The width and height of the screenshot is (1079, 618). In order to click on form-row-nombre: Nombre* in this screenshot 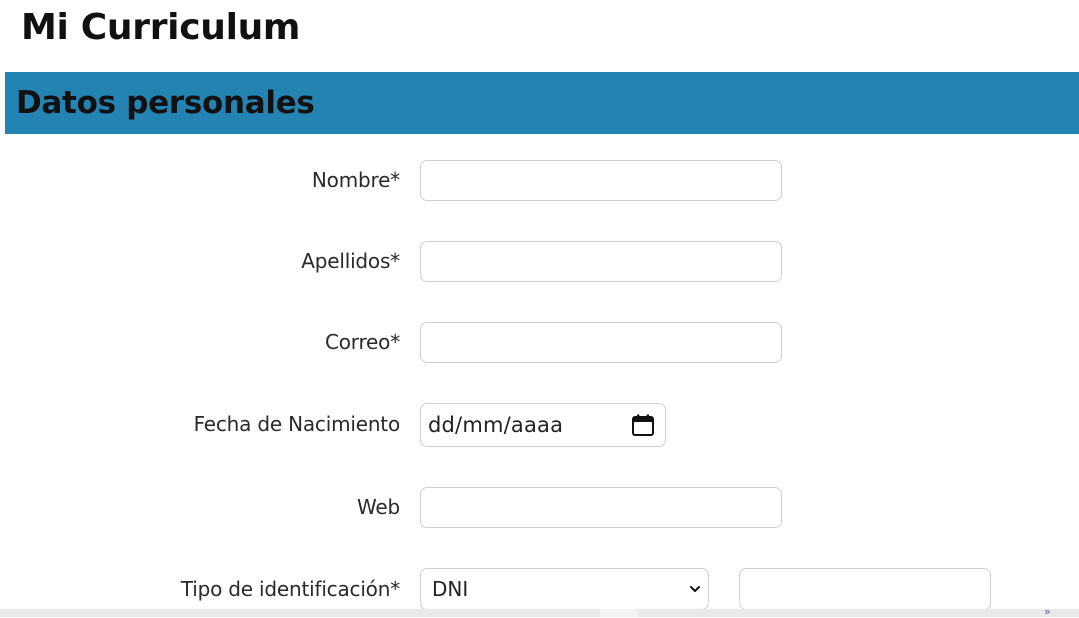, I will do `click(539, 180)`.